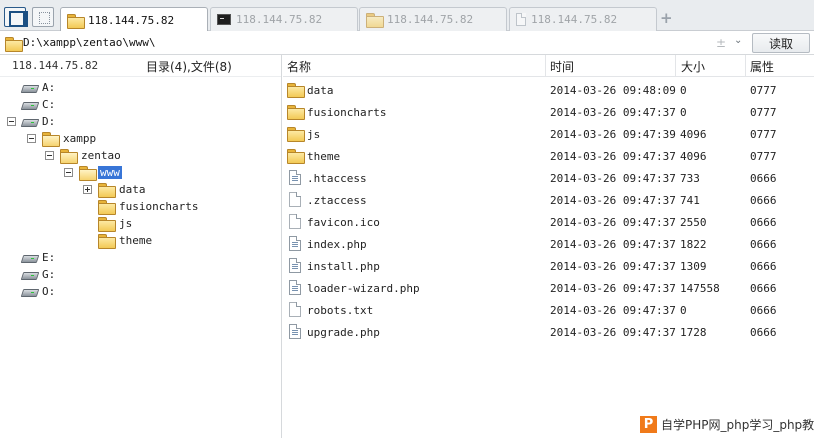 The height and width of the screenshot is (438, 814). Describe the element at coordinates (721, 43) in the screenshot. I see `up-directory-icon: ±` at that location.